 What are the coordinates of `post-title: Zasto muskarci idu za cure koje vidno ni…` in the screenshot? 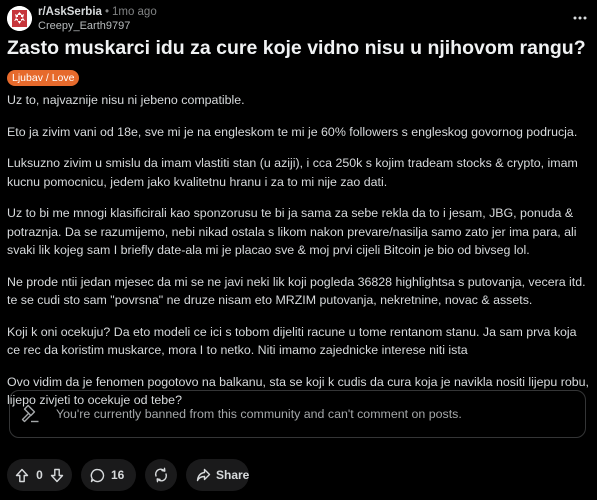 It's located at (296, 48).